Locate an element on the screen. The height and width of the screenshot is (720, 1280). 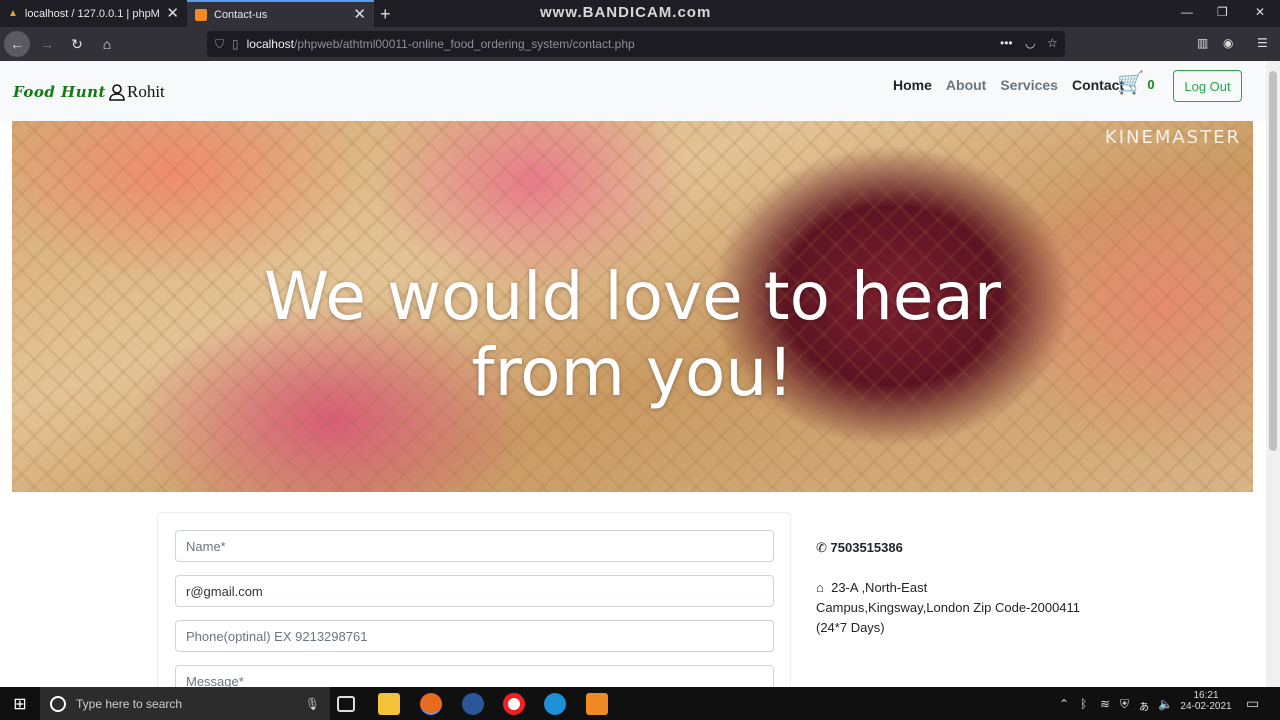
bandicam-icon is located at coordinates (514, 704).